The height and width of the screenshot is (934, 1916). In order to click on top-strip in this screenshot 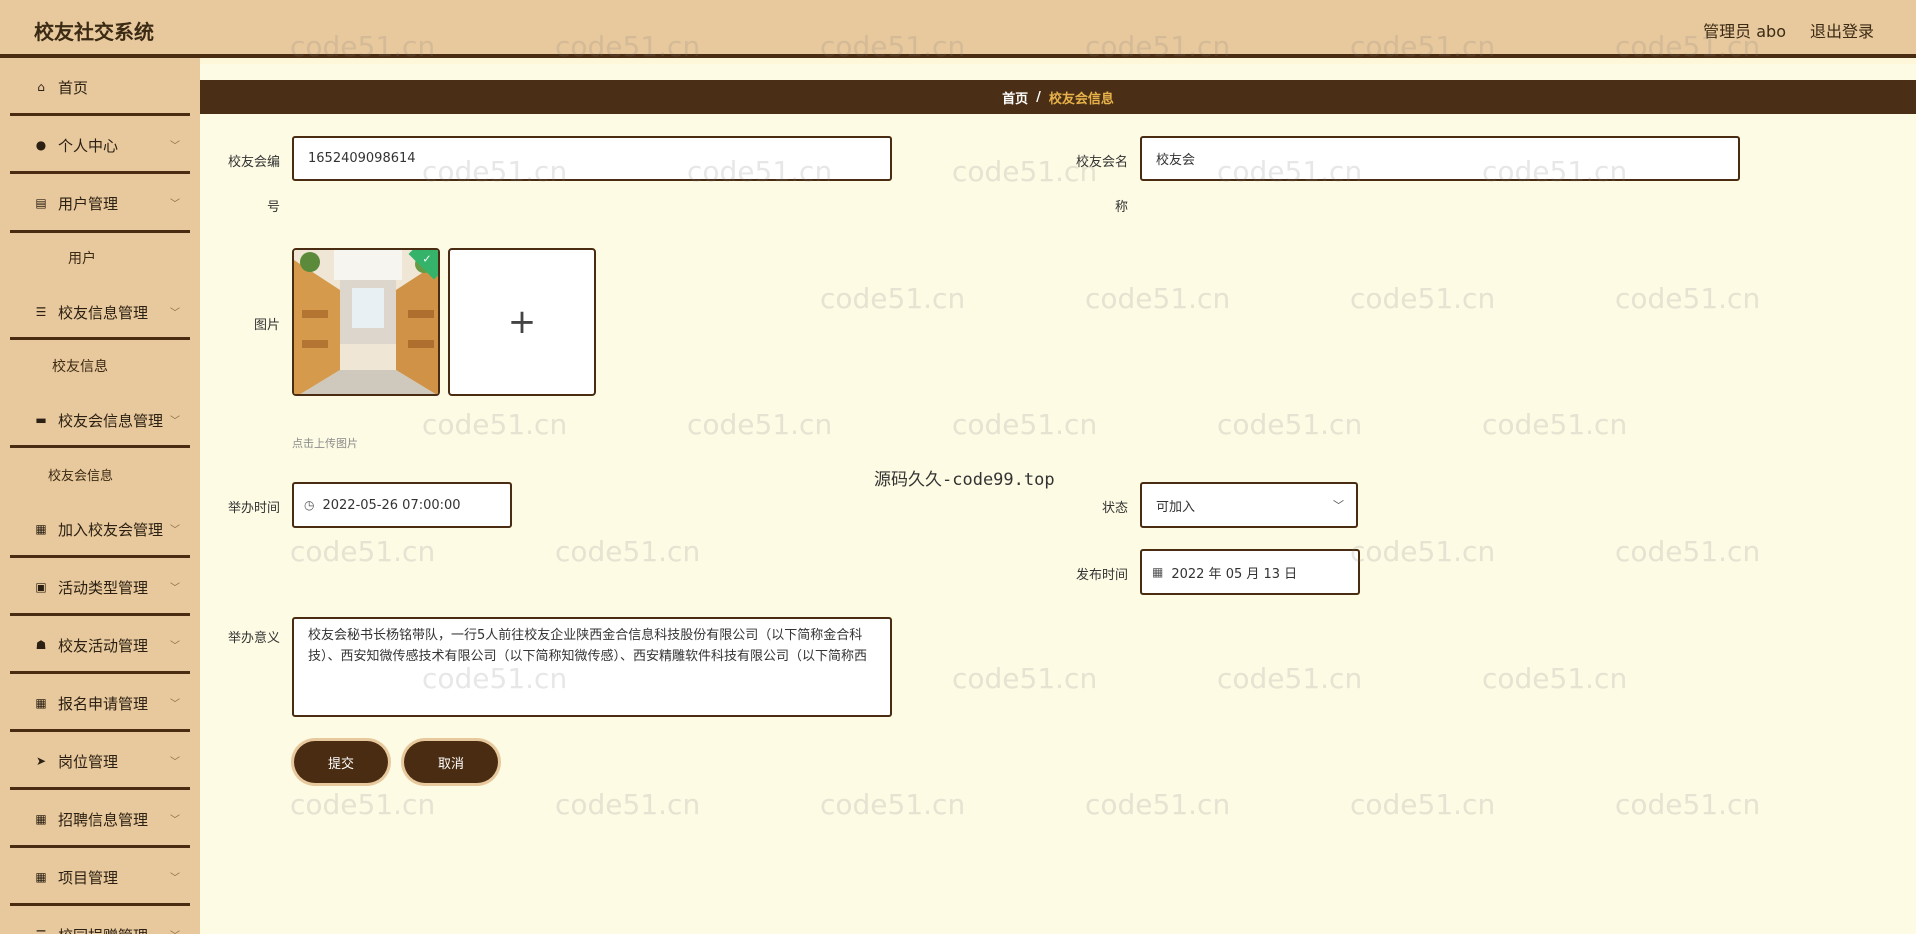, I will do `click(1058, 61)`.